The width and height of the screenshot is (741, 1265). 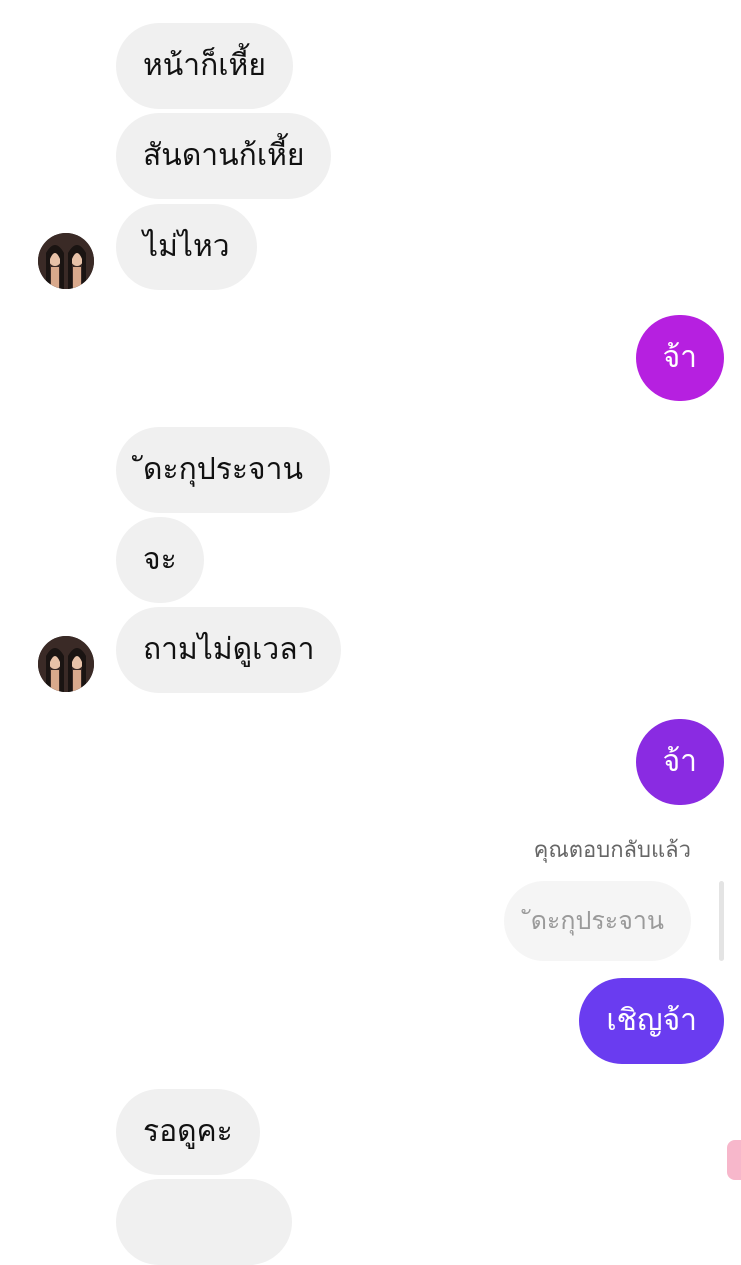 I want to click on outgoing-message: เชิญจ้า, so click(x=651, y=1021).